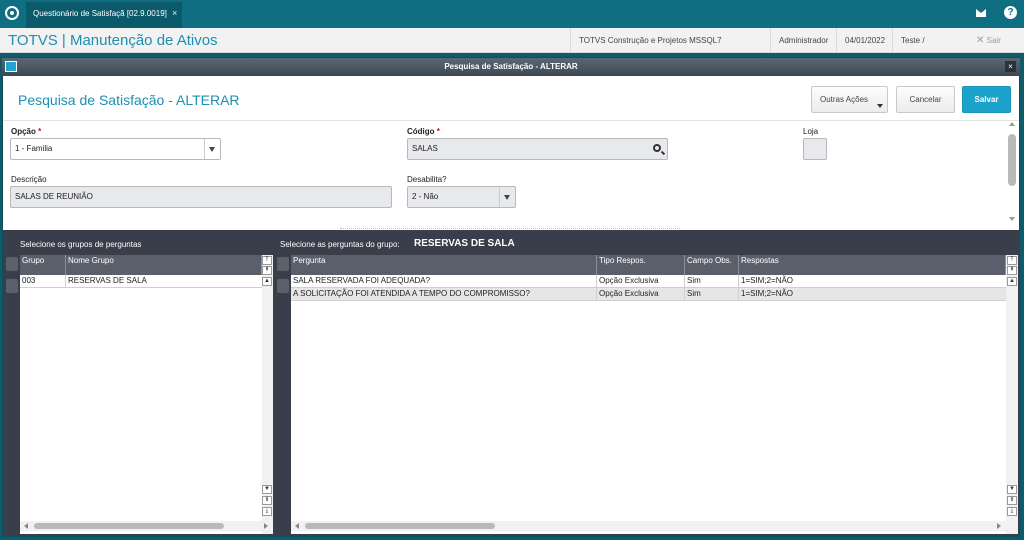 This screenshot has width=1024, height=540. I want to click on groups-hscrollbar, so click(146, 526).